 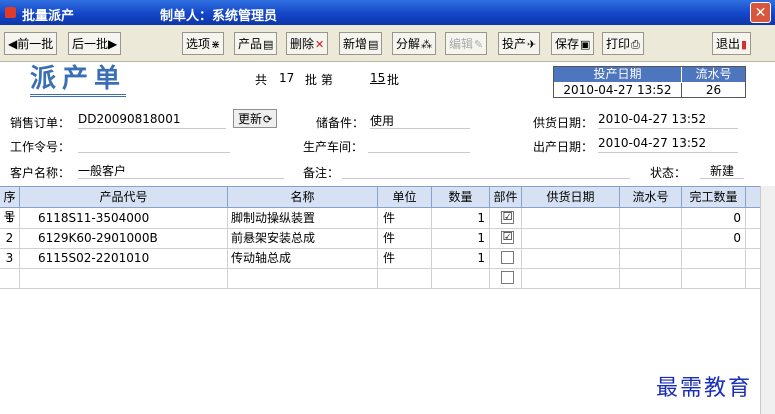 I want to click on work-order-label: 工作令号：, so click(x=40, y=147).